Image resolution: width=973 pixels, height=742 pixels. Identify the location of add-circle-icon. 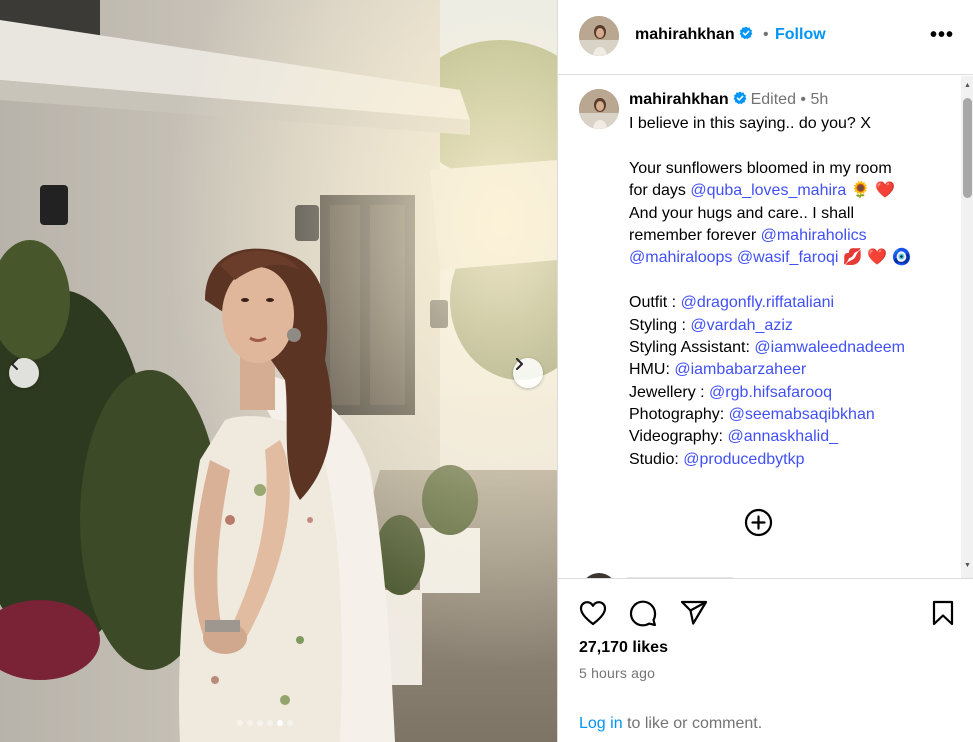
(758, 522).